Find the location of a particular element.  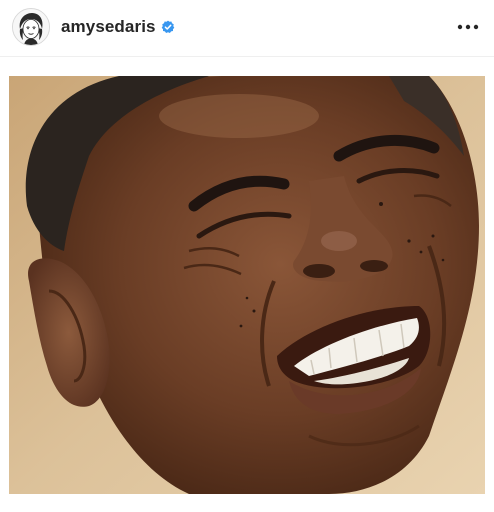

username-row: amysedaris is located at coordinates (118, 27).